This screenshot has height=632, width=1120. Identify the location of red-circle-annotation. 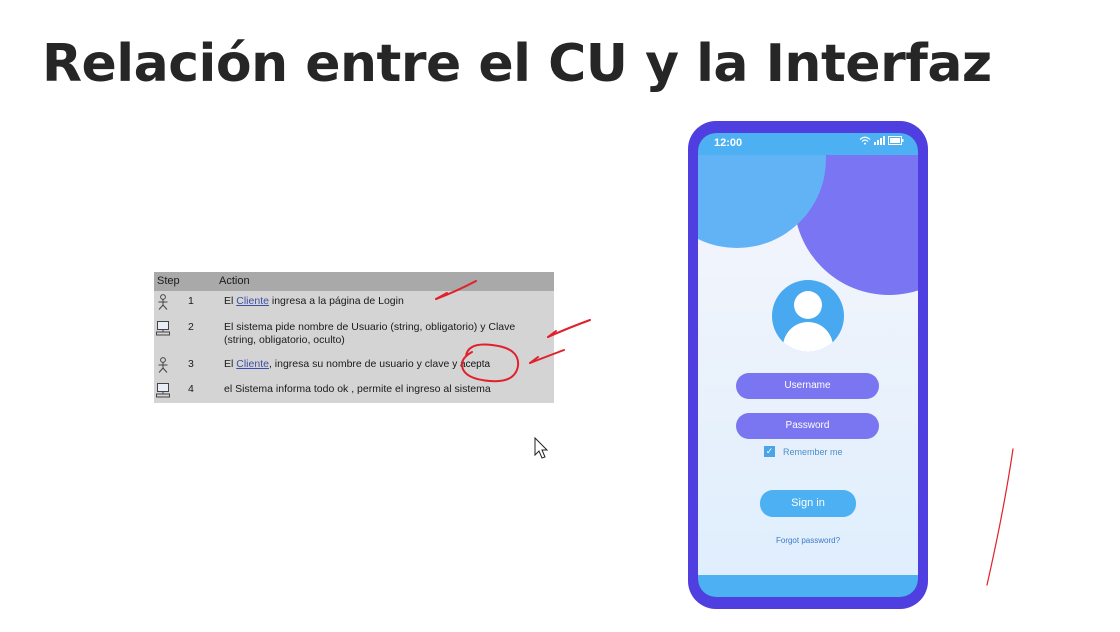
(490, 363).